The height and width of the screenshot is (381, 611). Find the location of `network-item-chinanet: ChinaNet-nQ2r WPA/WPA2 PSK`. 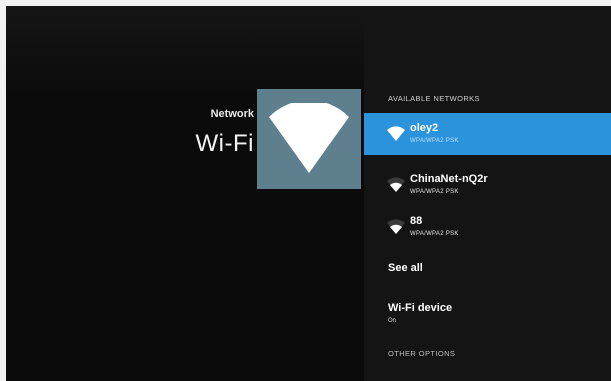

network-item-chinanet: ChinaNet-nQ2r WPA/WPA2 PSK is located at coordinates (487, 185).